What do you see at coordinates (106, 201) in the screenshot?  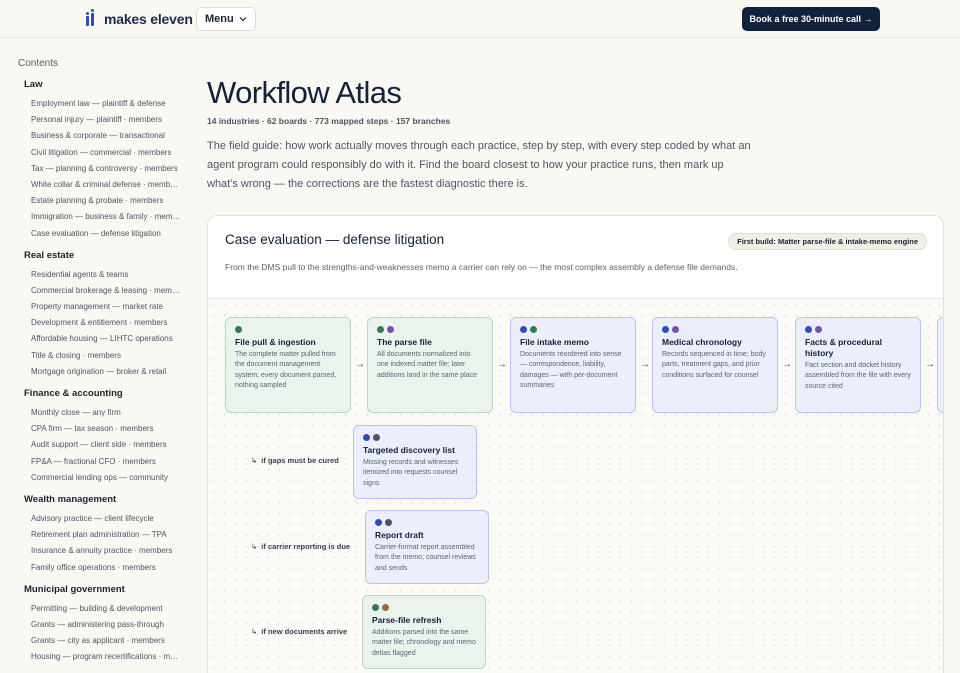 I see `sidebar-nav-item: Estate planning & probate · members` at bounding box center [106, 201].